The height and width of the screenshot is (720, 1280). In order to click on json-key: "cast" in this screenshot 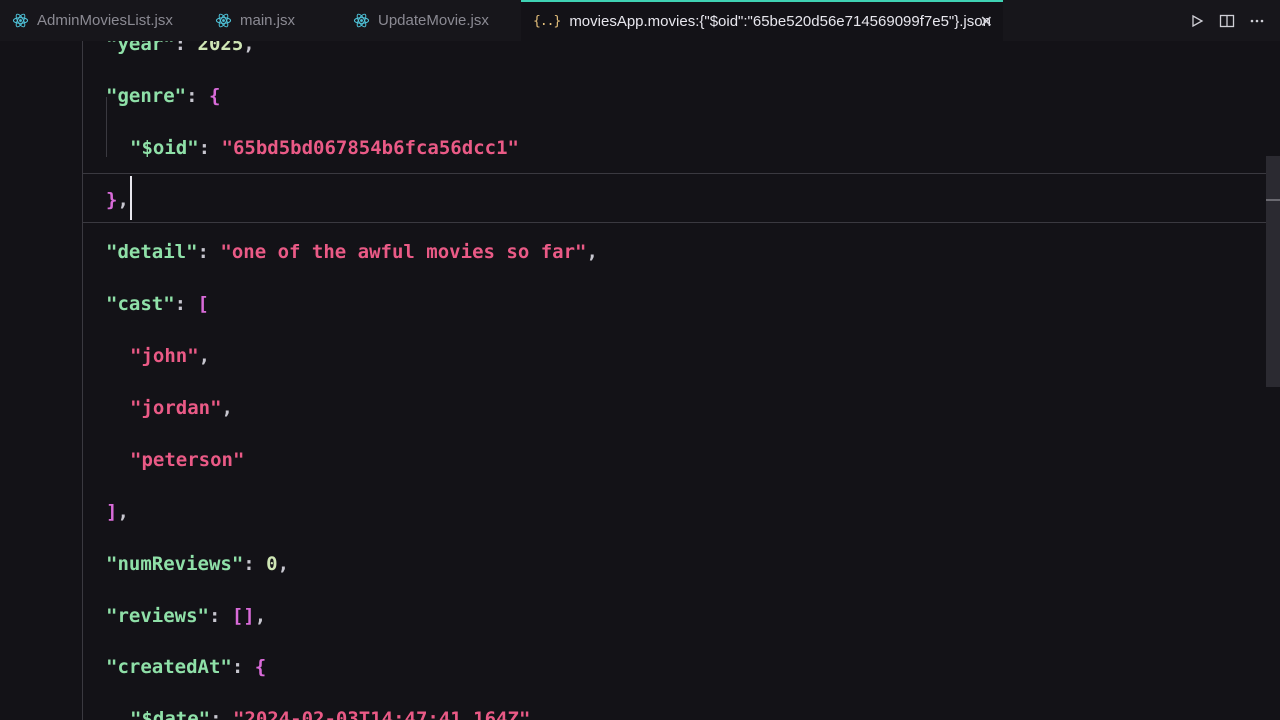, I will do `click(140, 304)`.